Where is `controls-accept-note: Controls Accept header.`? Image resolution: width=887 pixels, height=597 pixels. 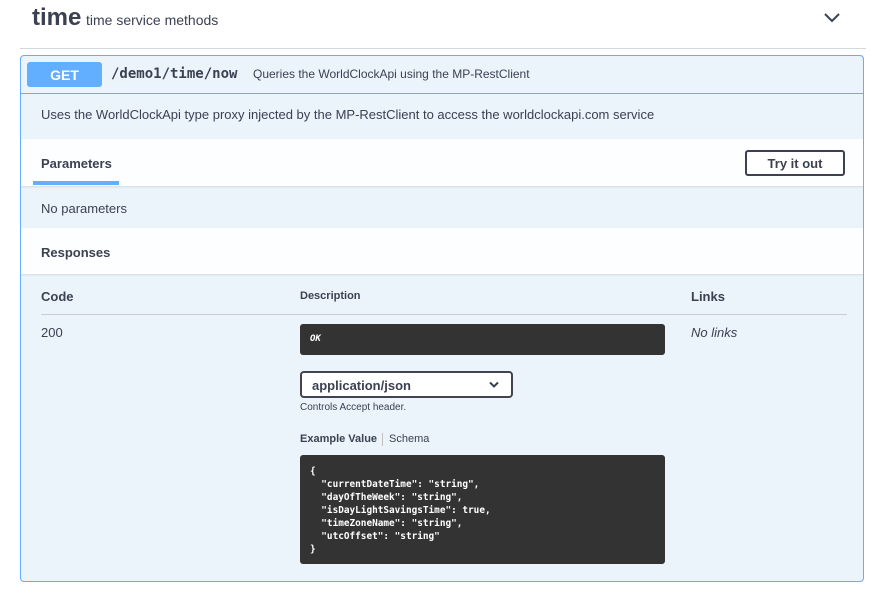 controls-accept-note: Controls Accept header. is located at coordinates (353, 407).